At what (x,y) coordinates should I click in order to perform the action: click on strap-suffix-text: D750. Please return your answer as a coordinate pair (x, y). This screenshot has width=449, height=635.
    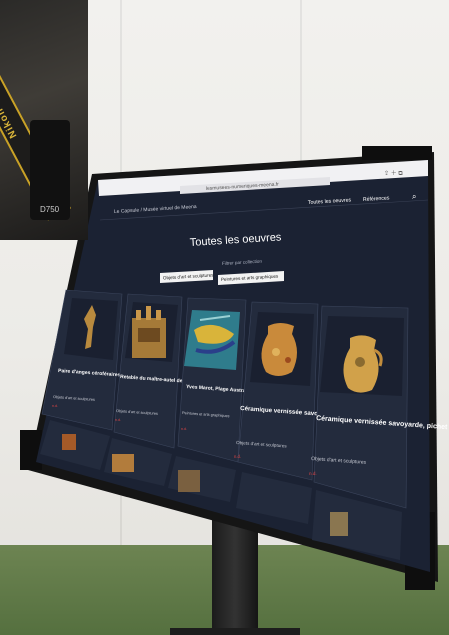
    Looking at the image, I should click on (50, 209).